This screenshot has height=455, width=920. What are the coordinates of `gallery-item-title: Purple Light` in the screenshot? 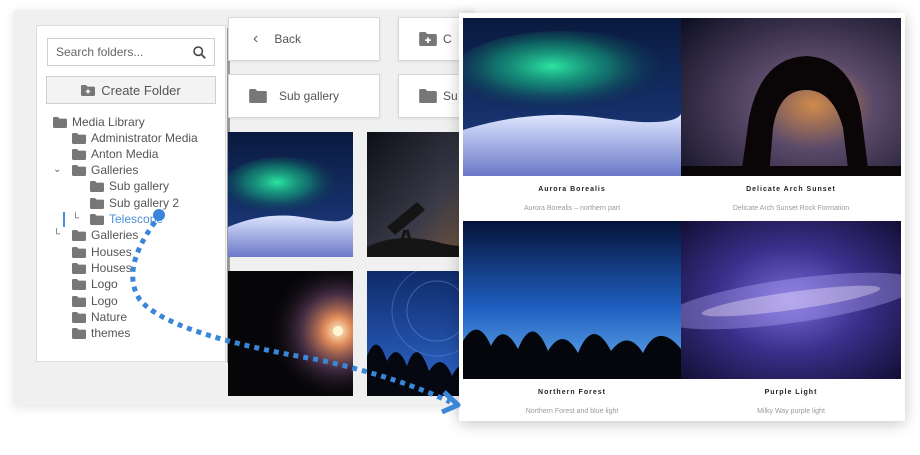 It's located at (791, 392).